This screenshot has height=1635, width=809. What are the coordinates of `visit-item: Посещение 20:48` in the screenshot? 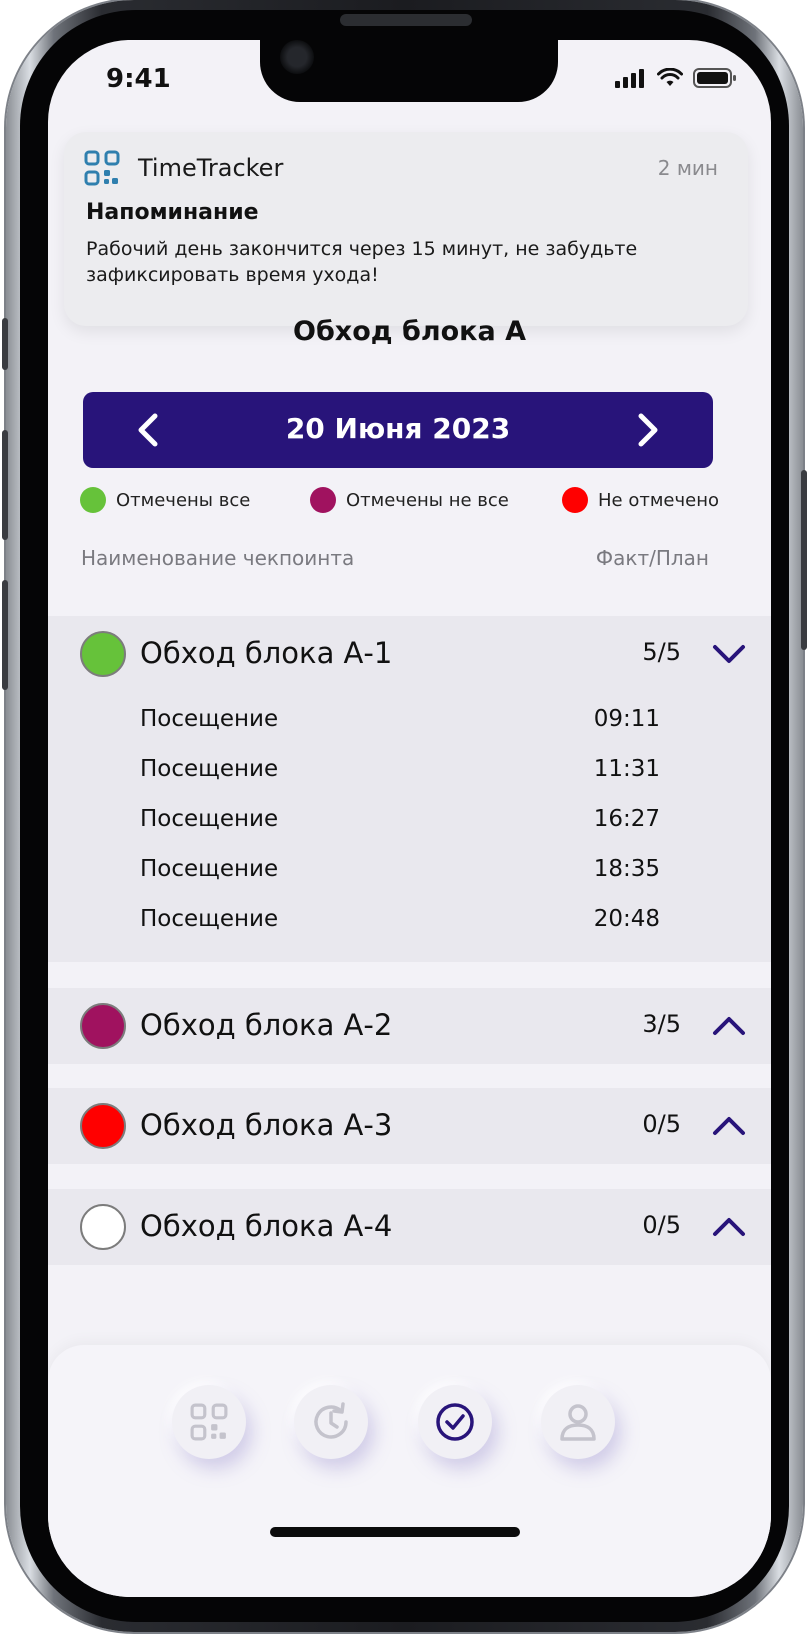 It's located at (400, 920).